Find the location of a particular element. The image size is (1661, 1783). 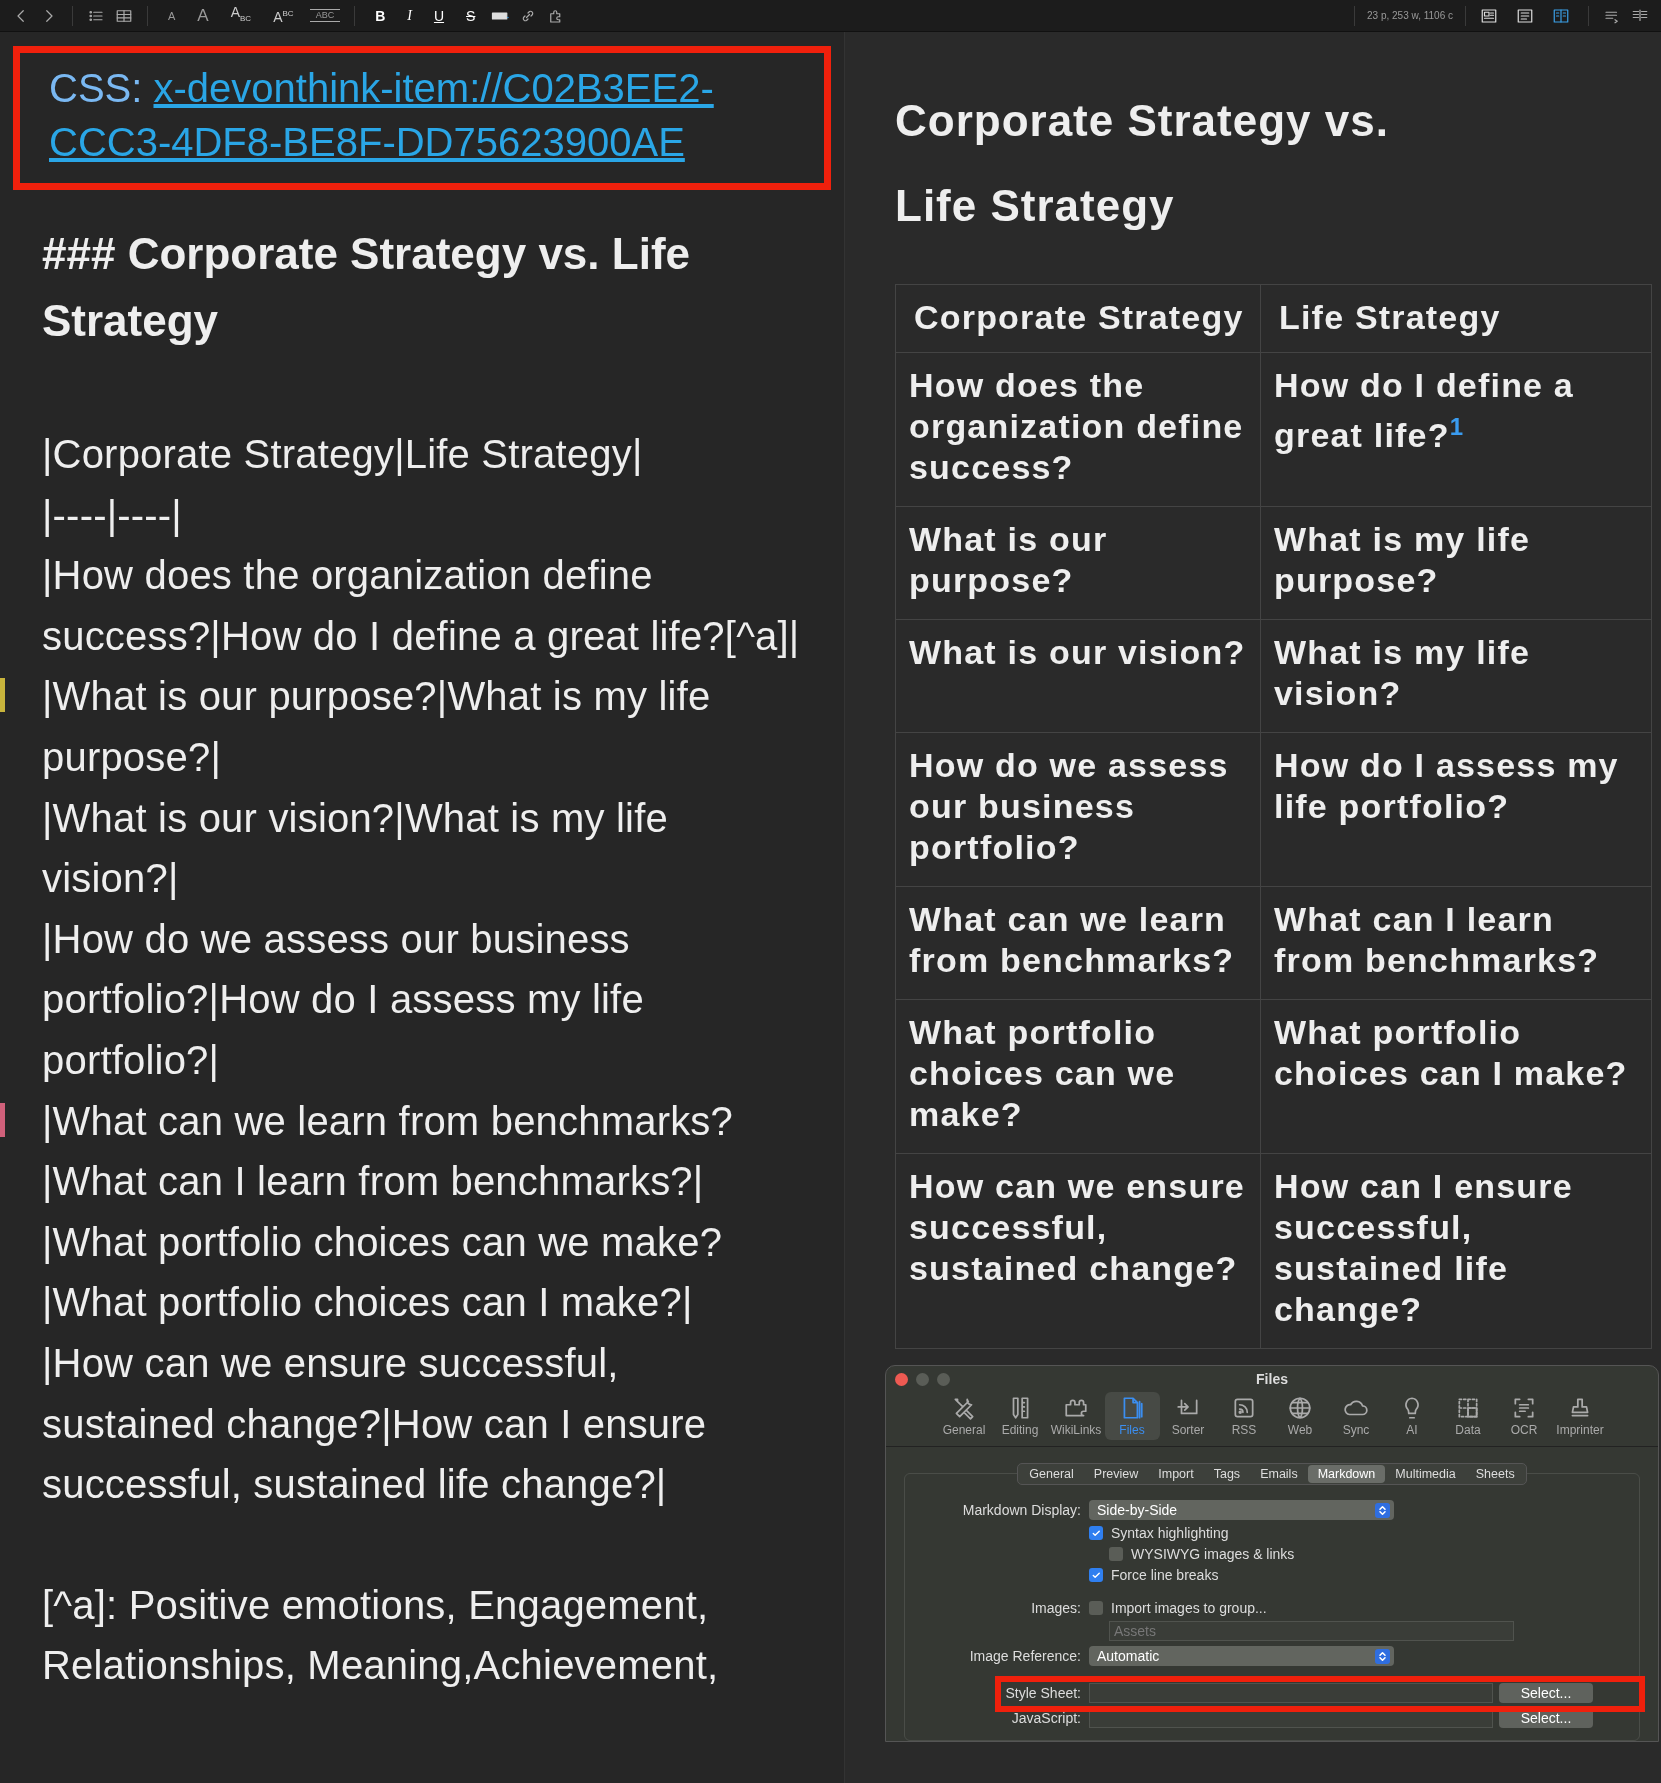

field-label: JavaScript: is located at coordinates (1045, 1718).